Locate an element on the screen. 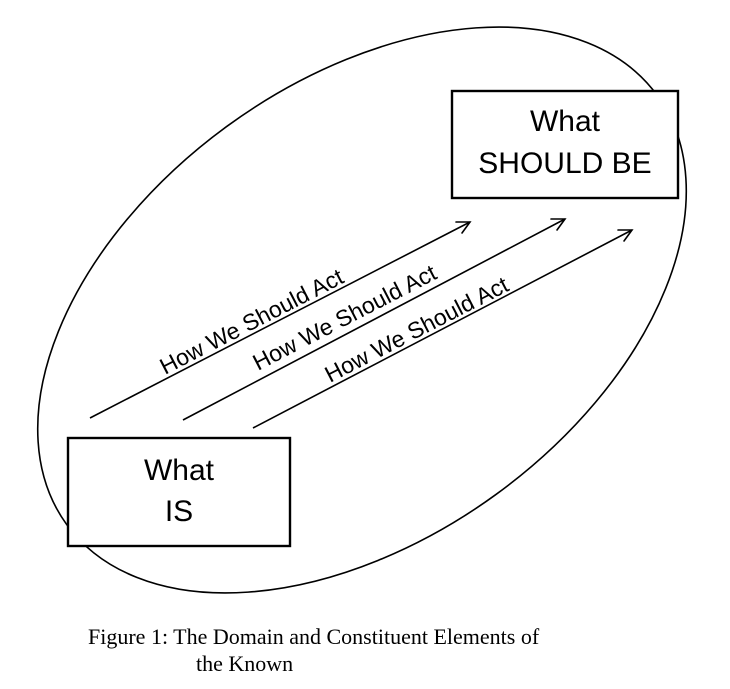 This screenshot has height=689, width=730. what-is-box: What IS is located at coordinates (179, 492).